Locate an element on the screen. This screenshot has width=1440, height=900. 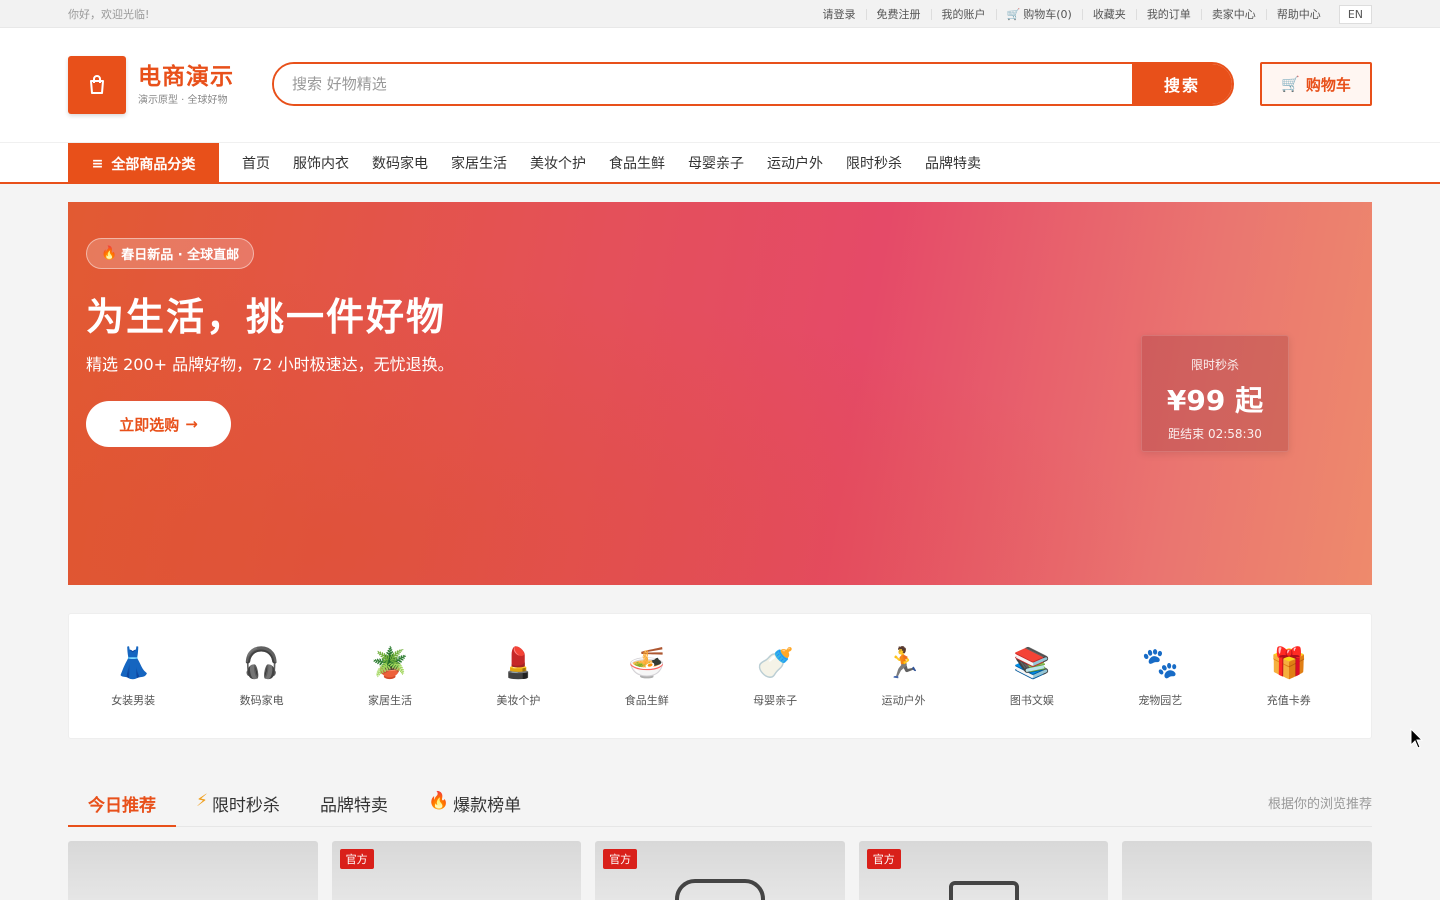
menu-icon: ≡ is located at coordinates (97, 163).